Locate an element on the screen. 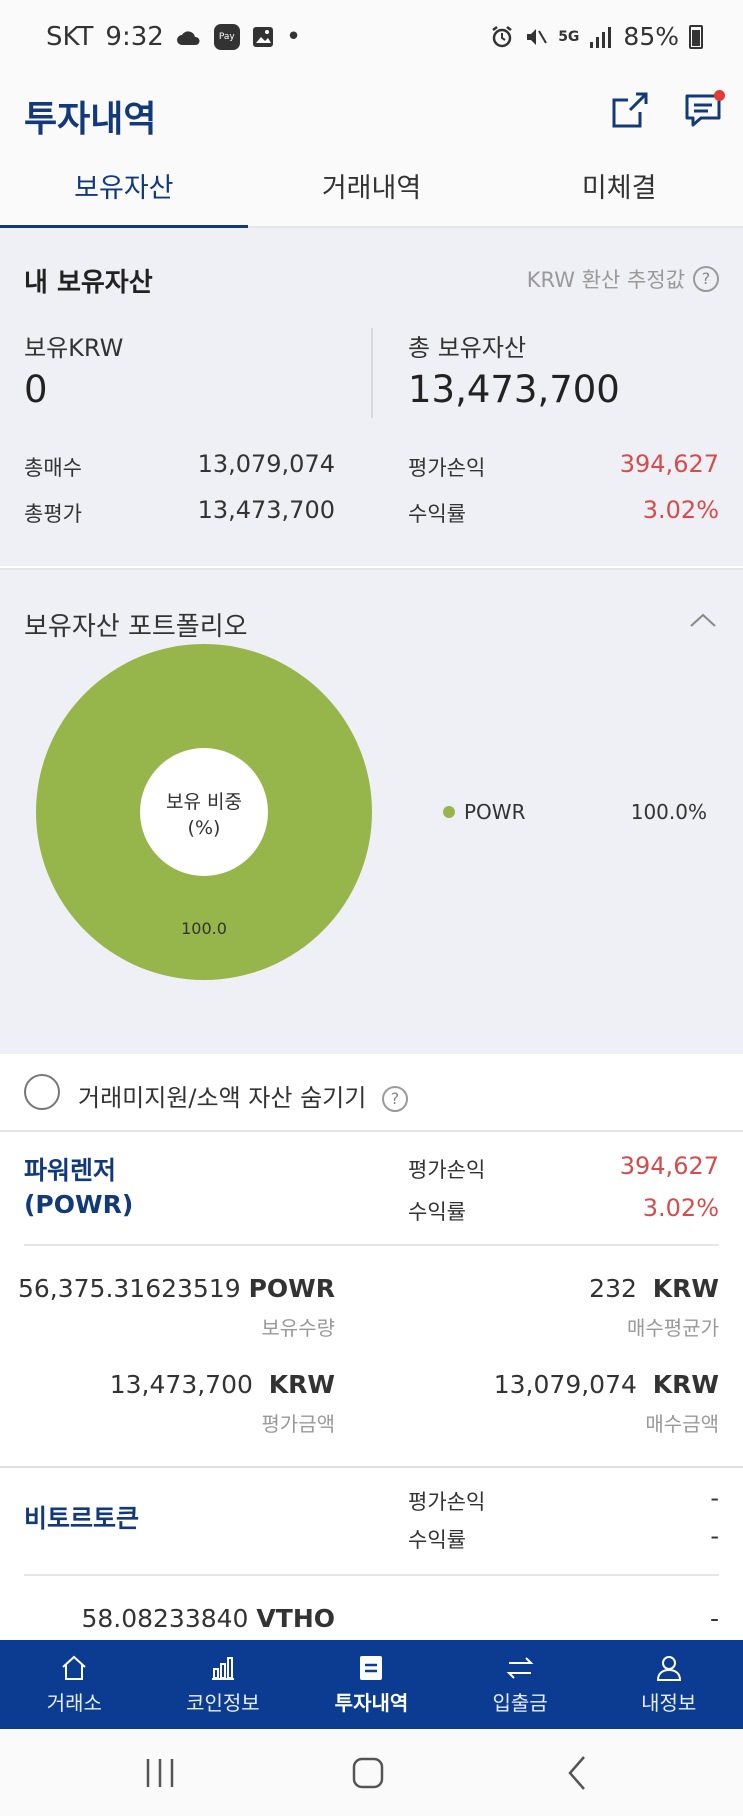 The height and width of the screenshot is (1816, 743). nav-label: 코인정보 is located at coordinates (223, 1703).